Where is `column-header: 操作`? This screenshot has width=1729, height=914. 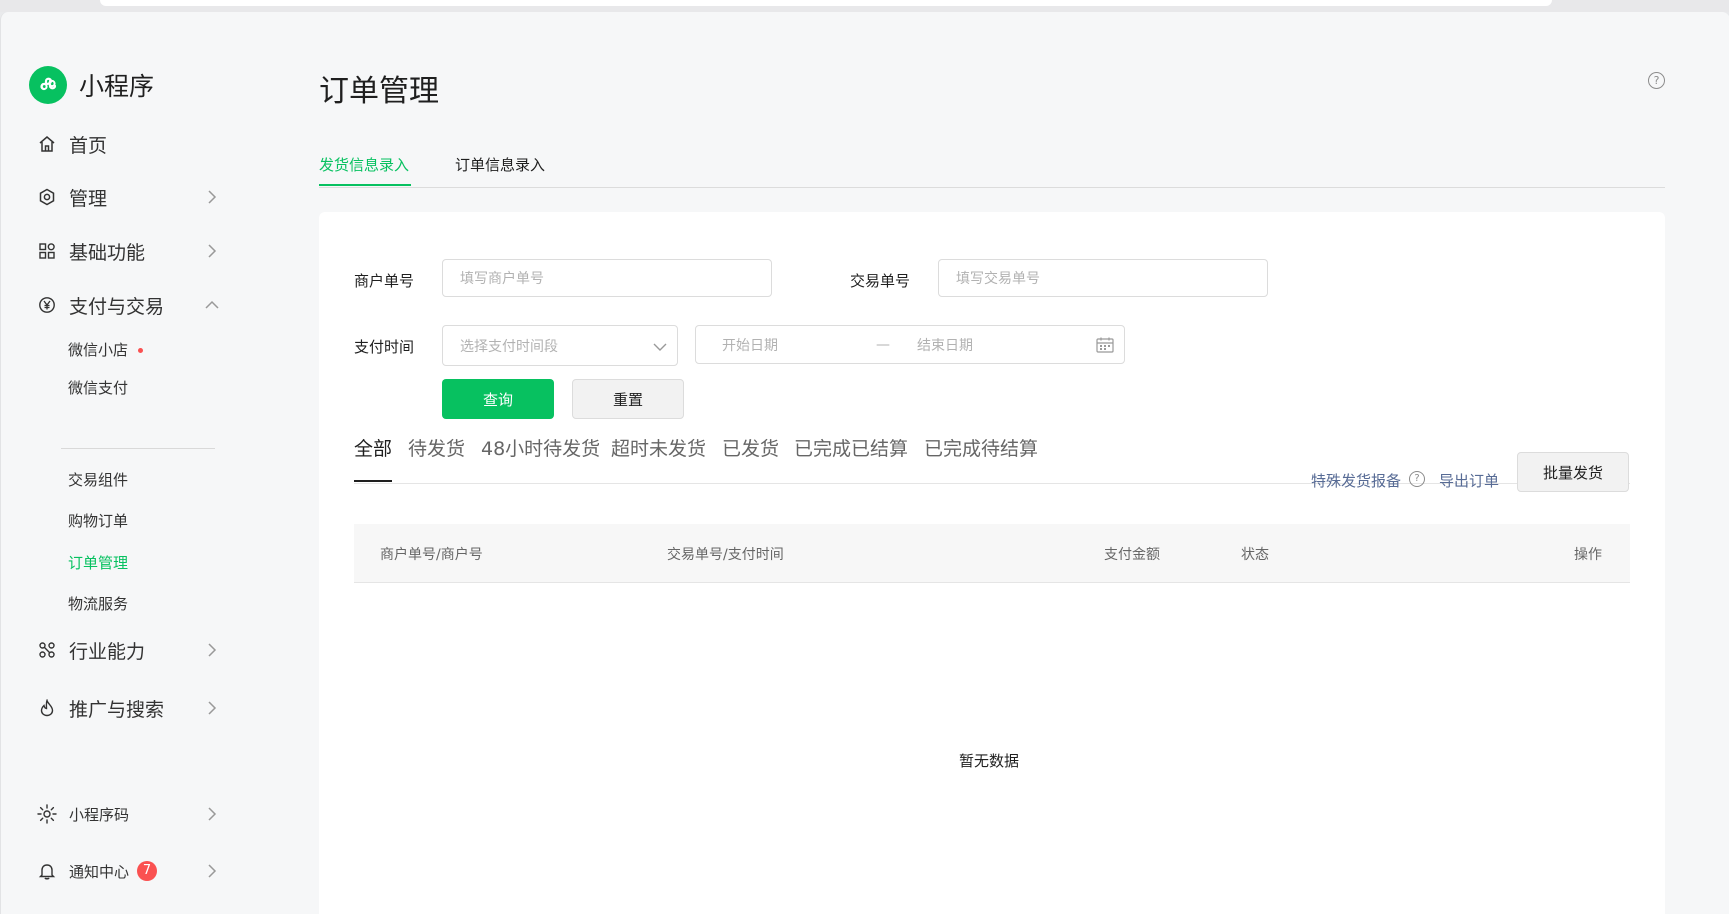 column-header: 操作 is located at coordinates (1588, 555).